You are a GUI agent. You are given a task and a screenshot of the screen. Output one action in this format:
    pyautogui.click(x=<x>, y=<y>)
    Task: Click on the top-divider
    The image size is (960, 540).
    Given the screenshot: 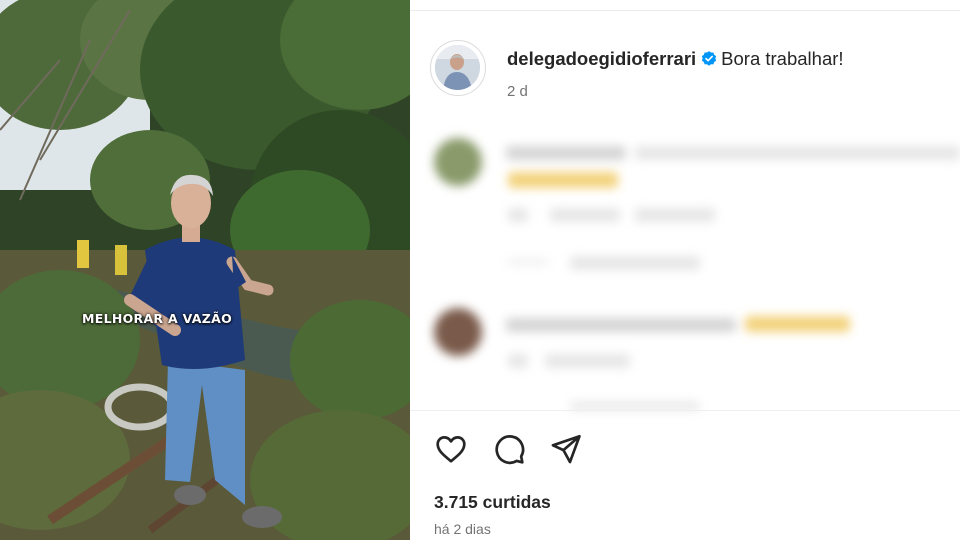 What is the action you would take?
    pyautogui.click(x=685, y=10)
    